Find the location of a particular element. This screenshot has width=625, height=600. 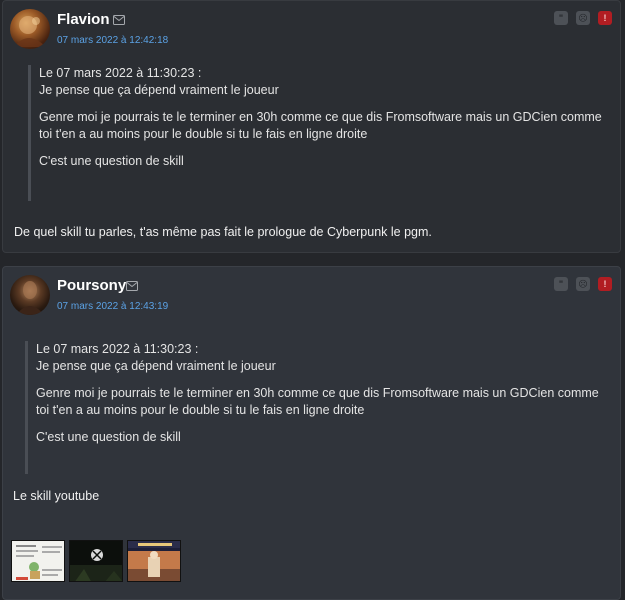

post-date-link: 07 mars 2022 à 12:42:18 is located at coordinates (112, 40).